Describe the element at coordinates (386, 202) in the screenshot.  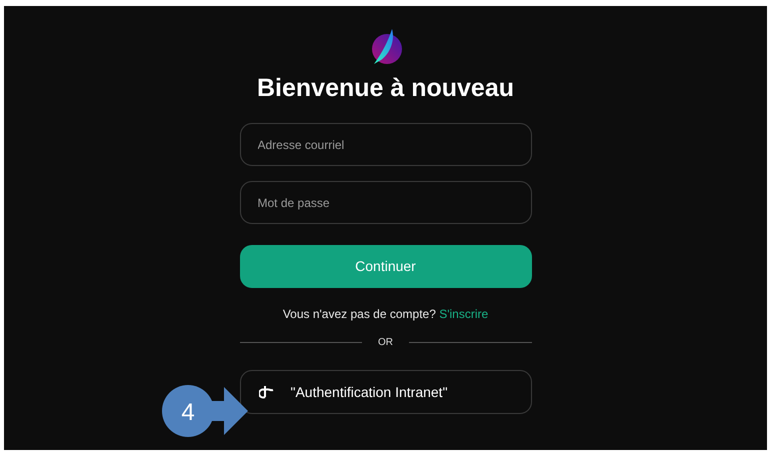
I see `input-field: Mot de passe` at that location.